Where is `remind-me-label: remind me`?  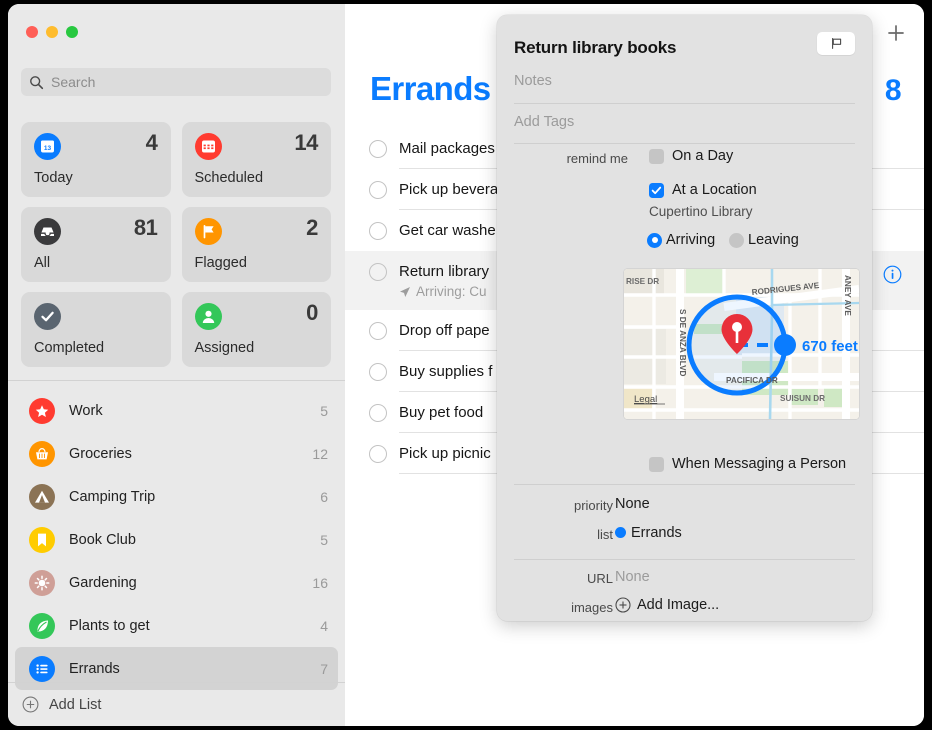
remind-me-label: remind me is located at coordinates (597, 158).